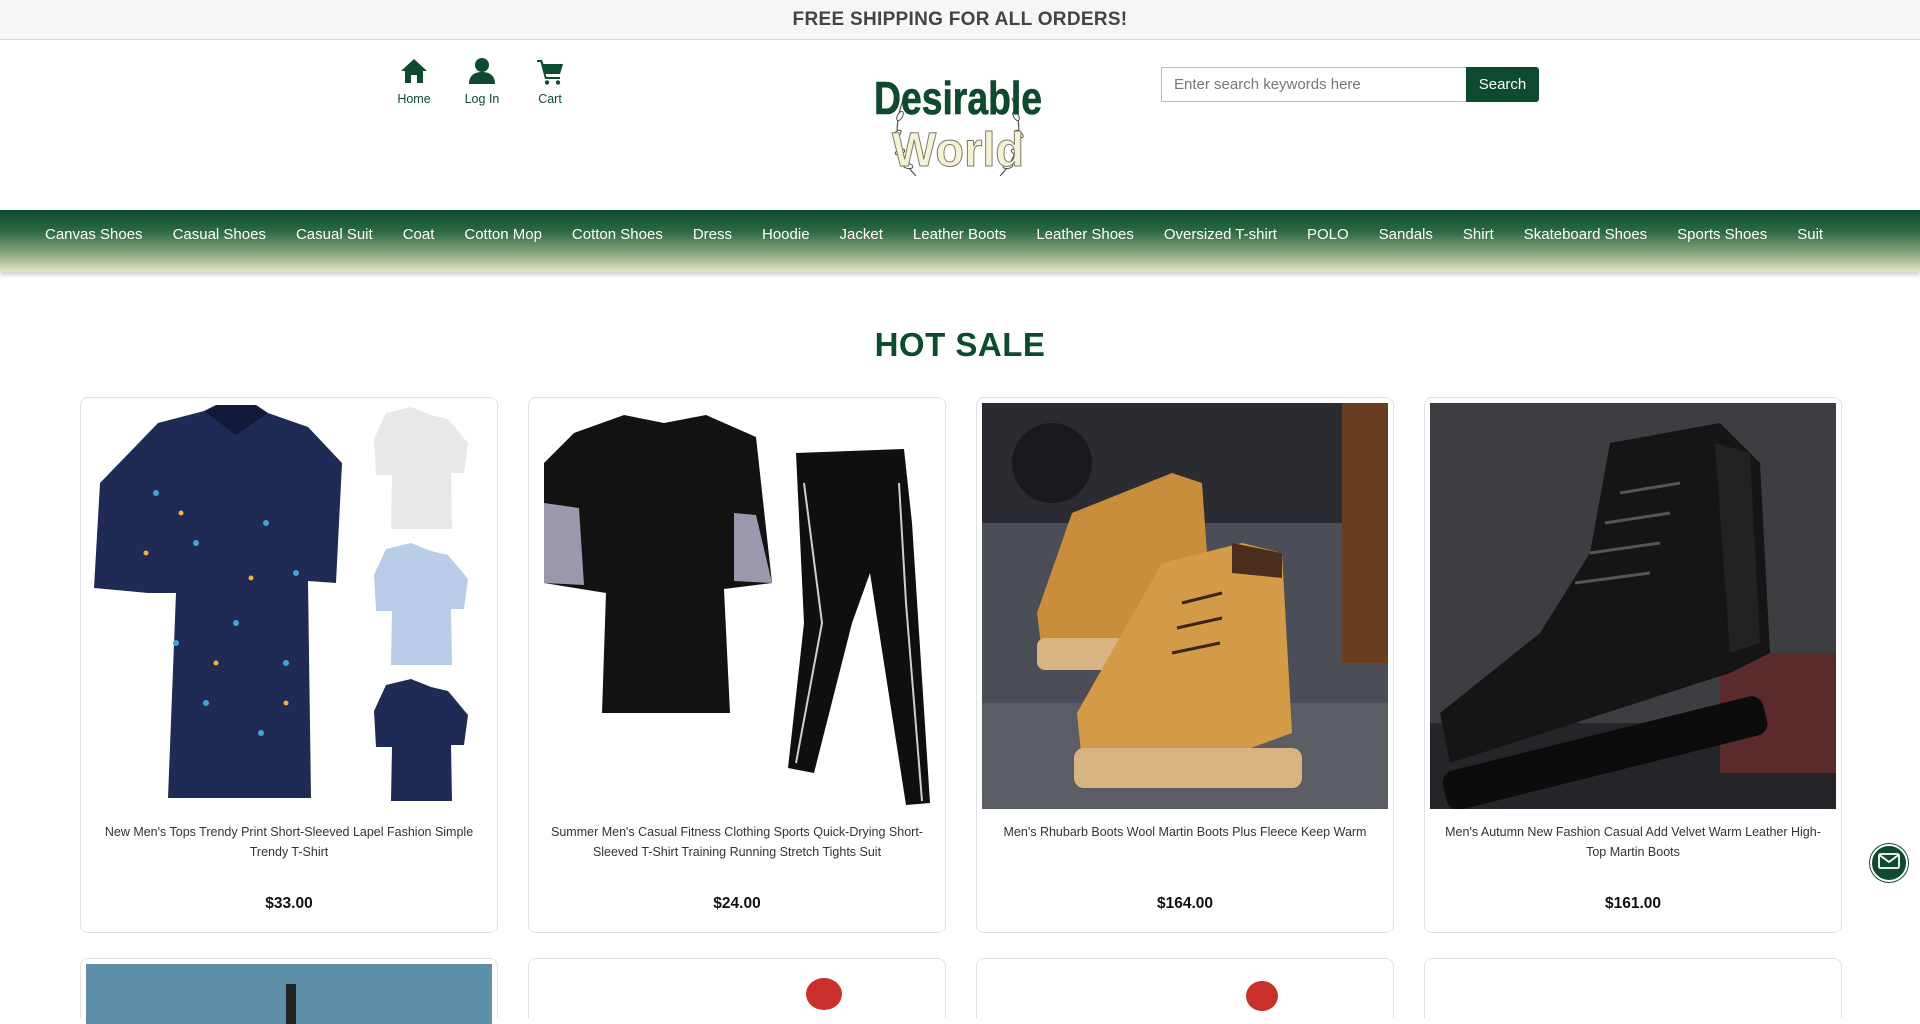 Image resolution: width=1920 pixels, height=1024 pixels. What do you see at coordinates (414, 99) in the screenshot?
I see `home-label: Home` at bounding box center [414, 99].